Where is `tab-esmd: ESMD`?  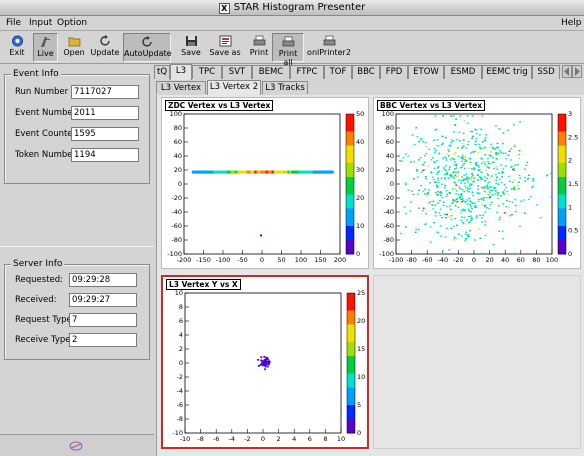 tab-esmd: ESMD is located at coordinates (463, 72).